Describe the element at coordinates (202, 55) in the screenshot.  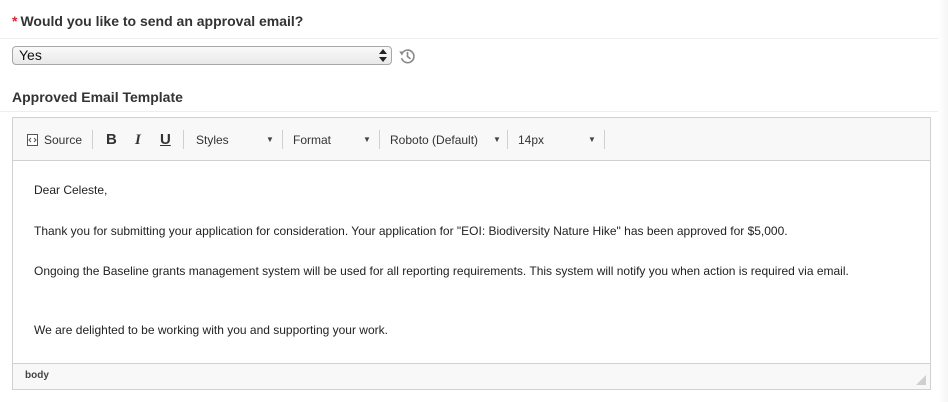
I see `approval-email-select: Yes` at that location.